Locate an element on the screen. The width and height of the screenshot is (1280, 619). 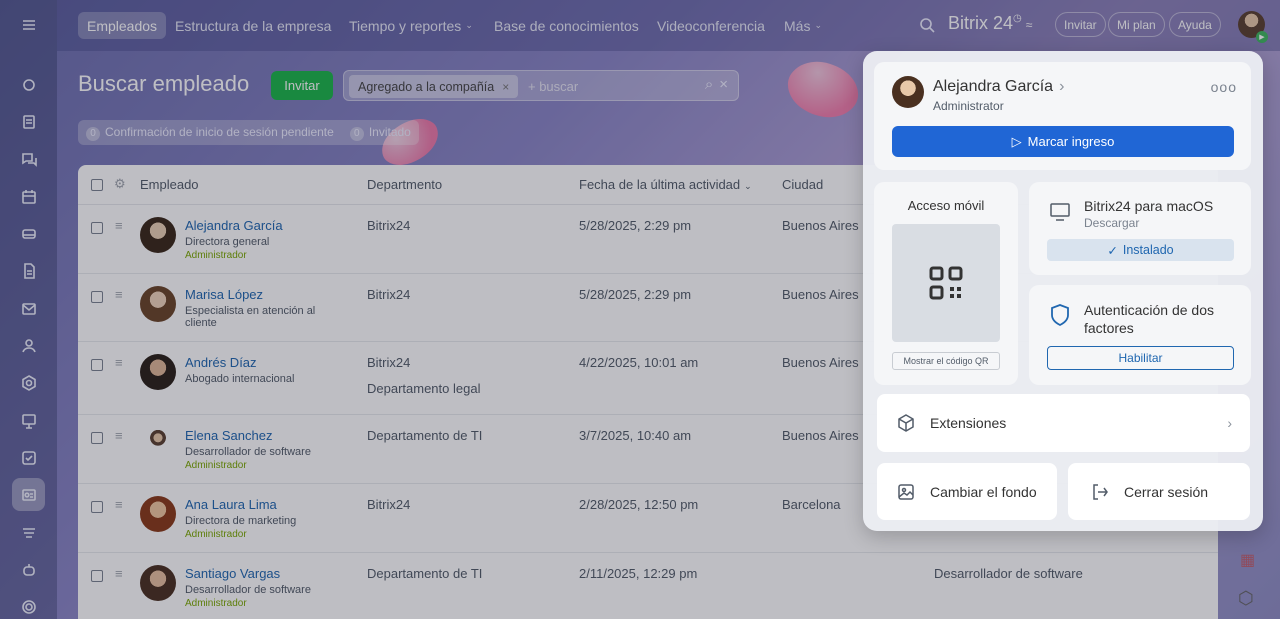
extensions-item: Extensiones › is located at coordinates (1063, 423).